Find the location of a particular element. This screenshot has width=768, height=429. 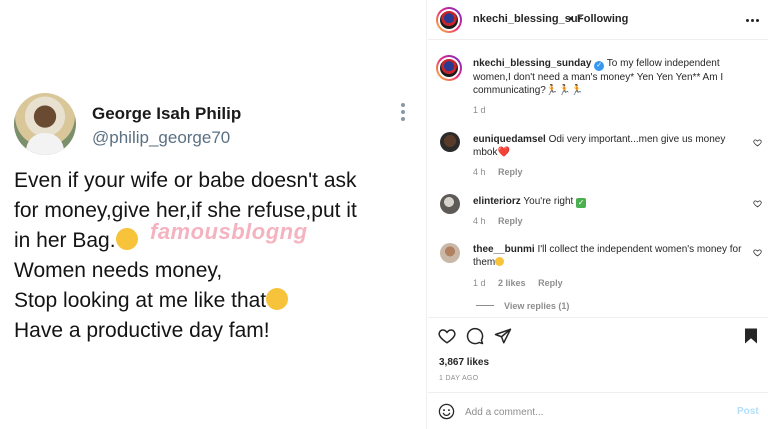

like-heart-icon is located at coordinates (447, 336).